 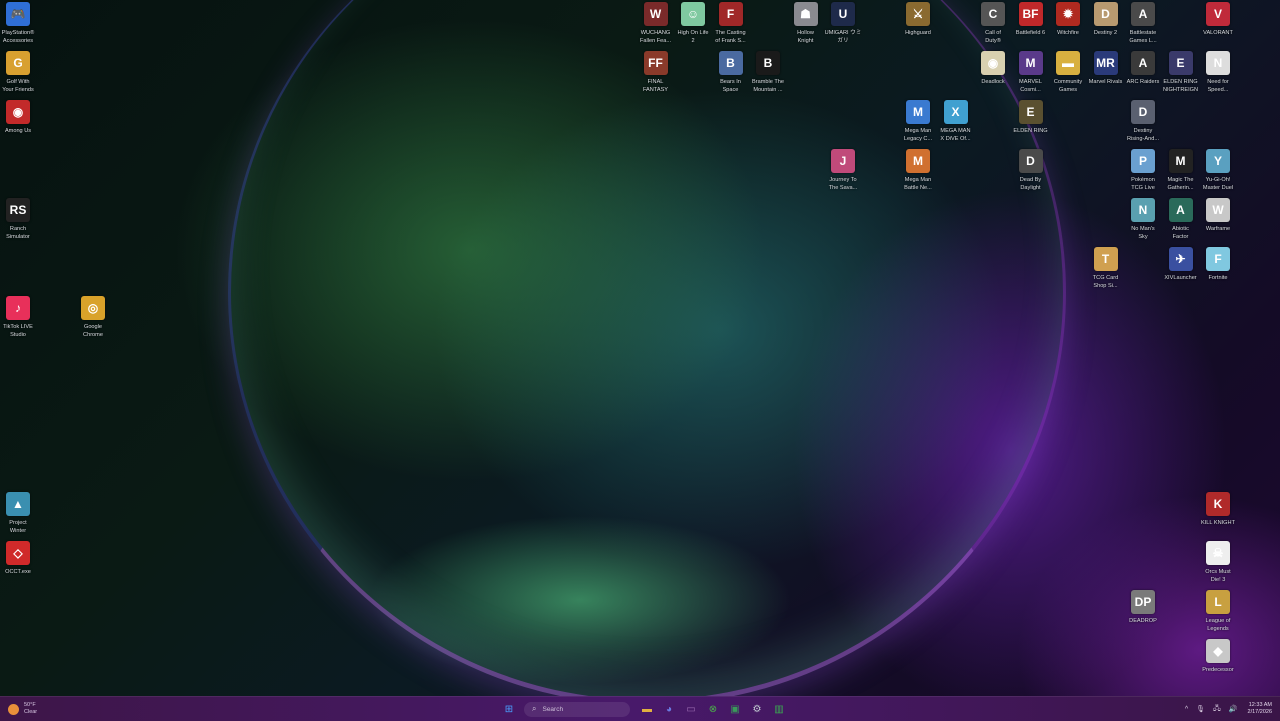 What do you see at coordinates (18, 331) in the screenshot?
I see `desktop-icon-label: TikTok LIVE Studio` at bounding box center [18, 331].